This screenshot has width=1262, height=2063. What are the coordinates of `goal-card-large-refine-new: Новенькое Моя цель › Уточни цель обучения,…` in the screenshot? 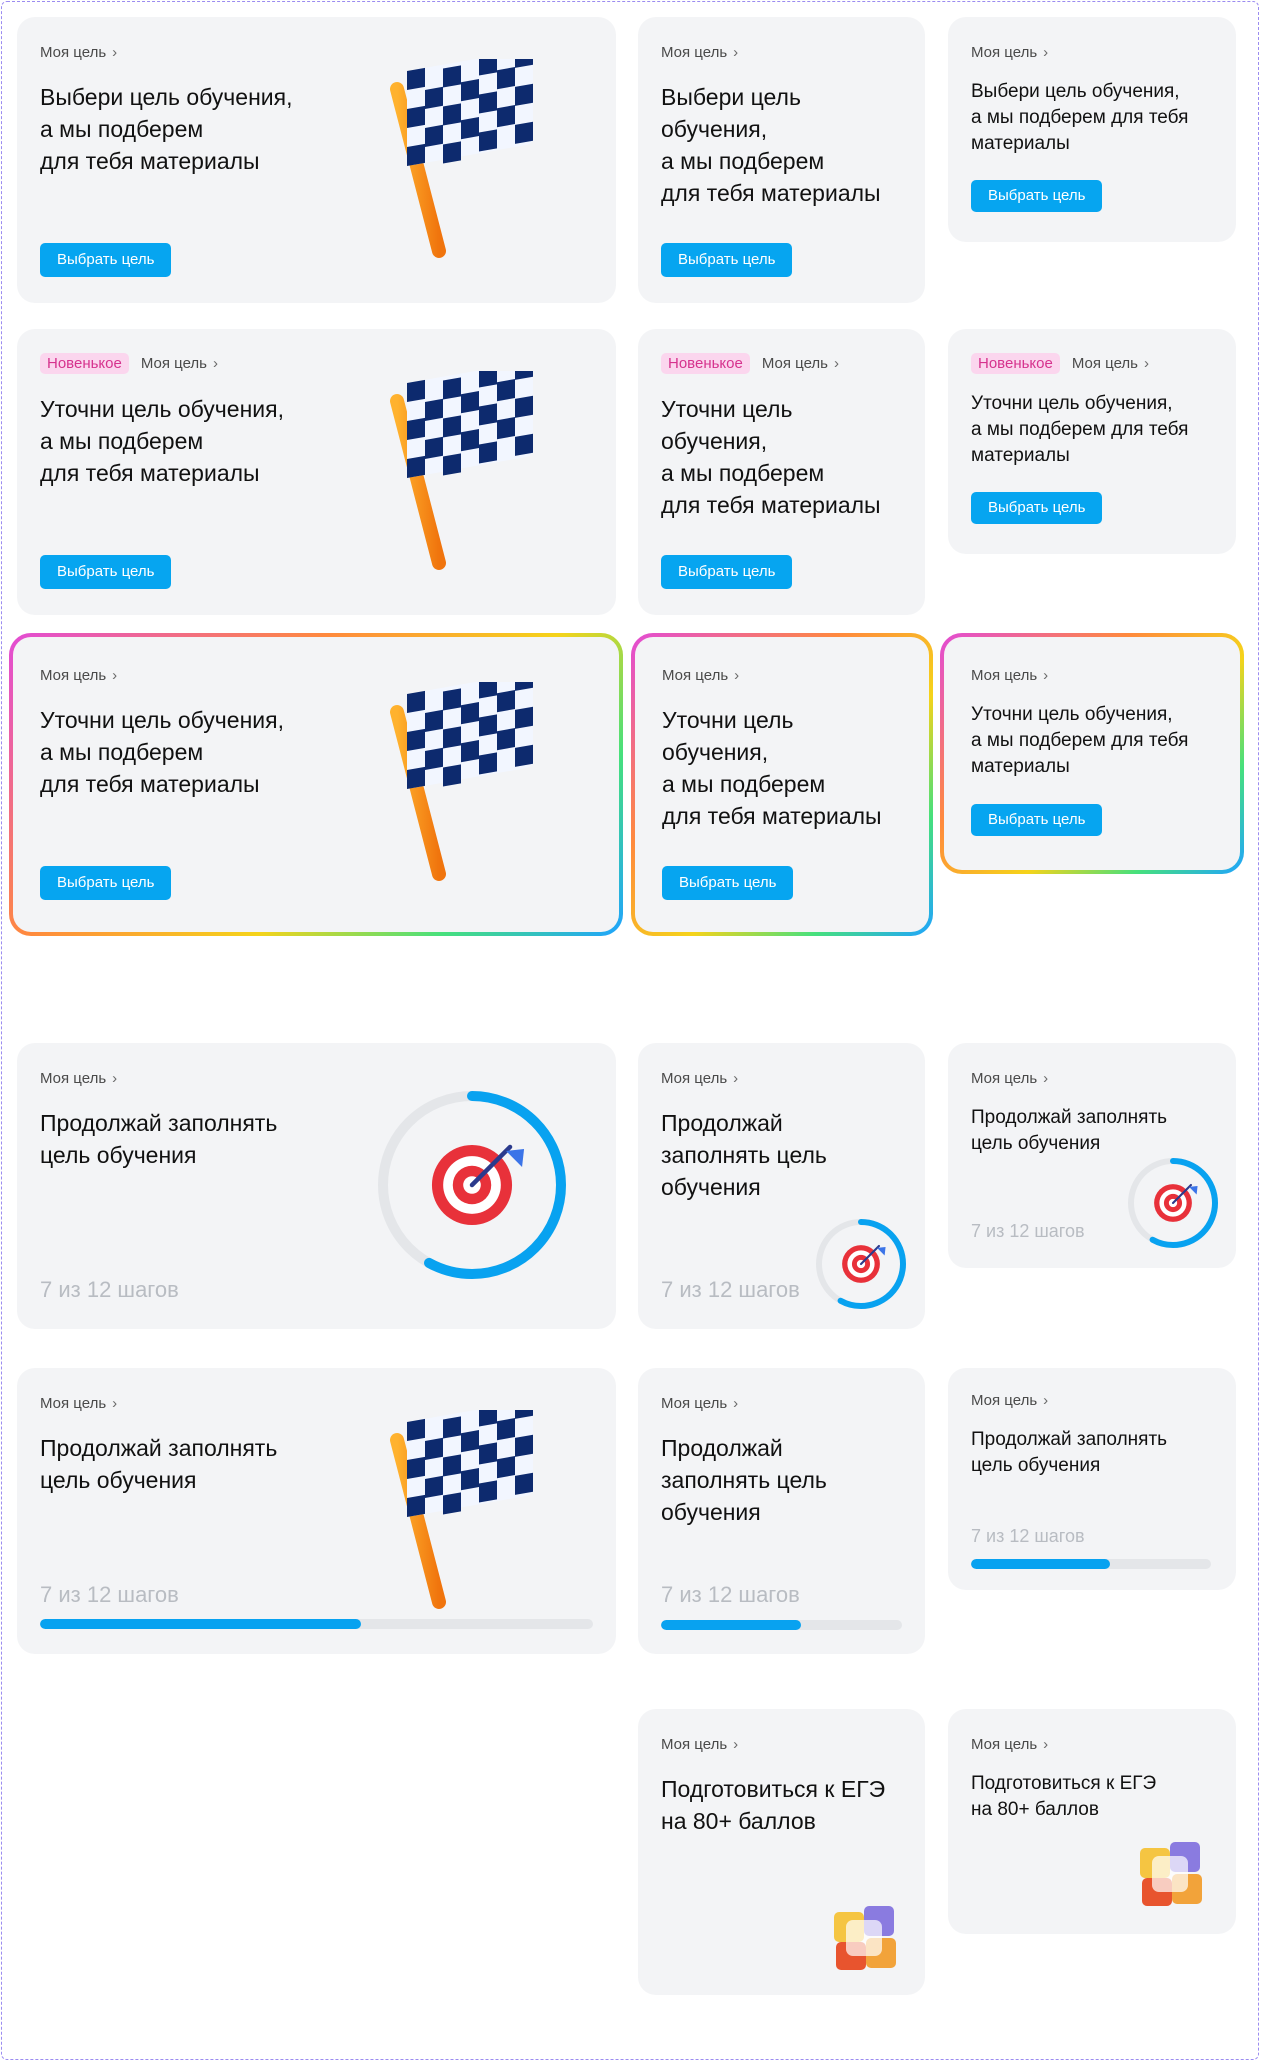 It's located at (316, 472).